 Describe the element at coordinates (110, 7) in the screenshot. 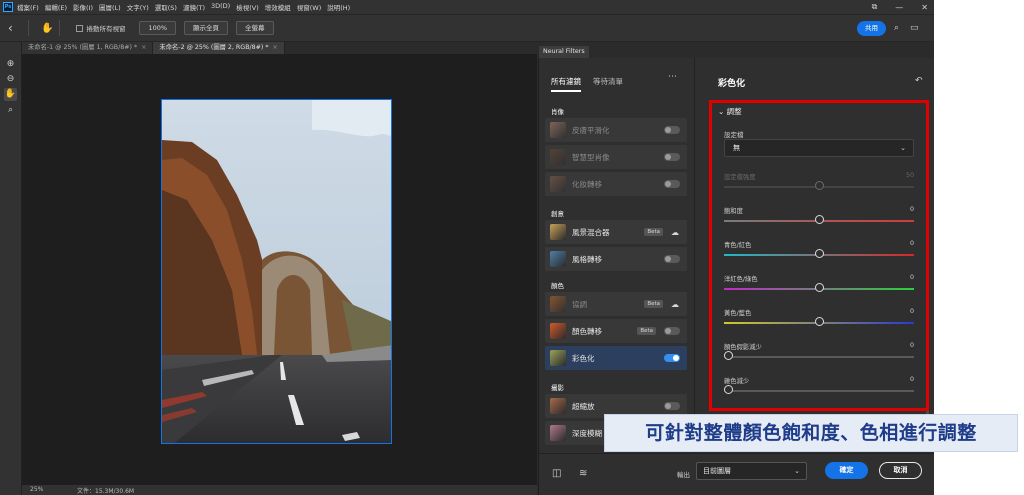

I see `menu-item: 圖層(L)` at that location.